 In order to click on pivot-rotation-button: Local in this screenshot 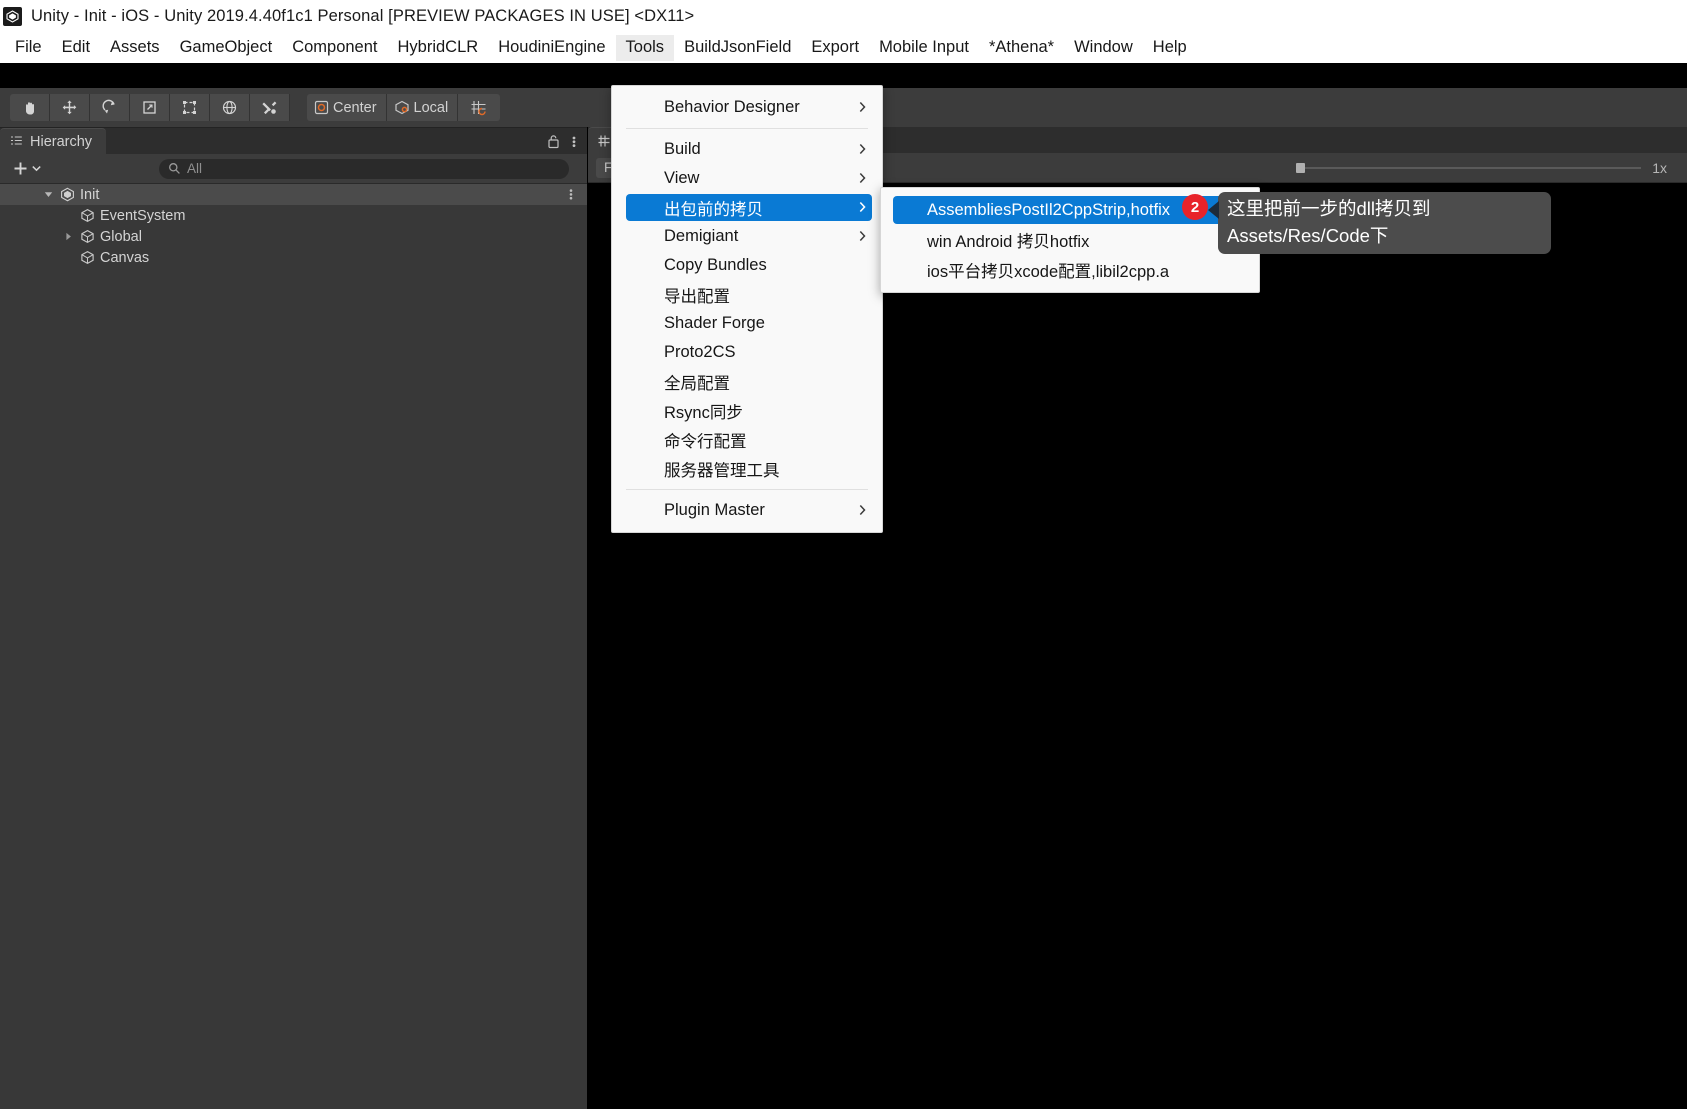, I will do `click(422, 107)`.